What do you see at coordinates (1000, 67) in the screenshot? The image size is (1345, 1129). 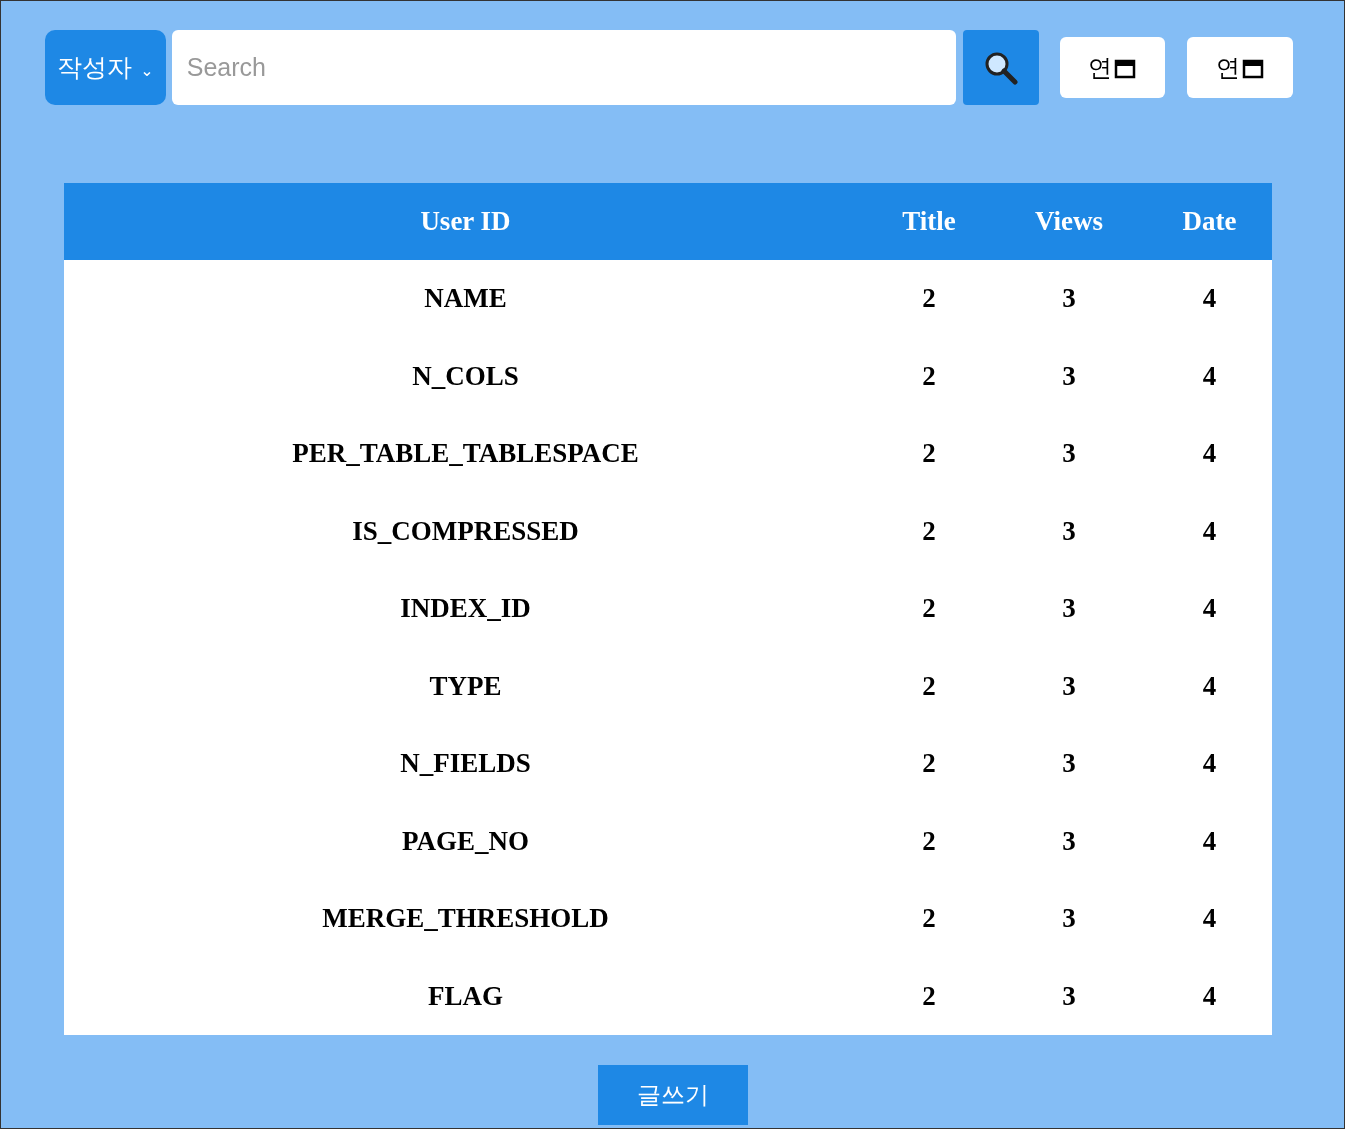 I see `search-button` at bounding box center [1000, 67].